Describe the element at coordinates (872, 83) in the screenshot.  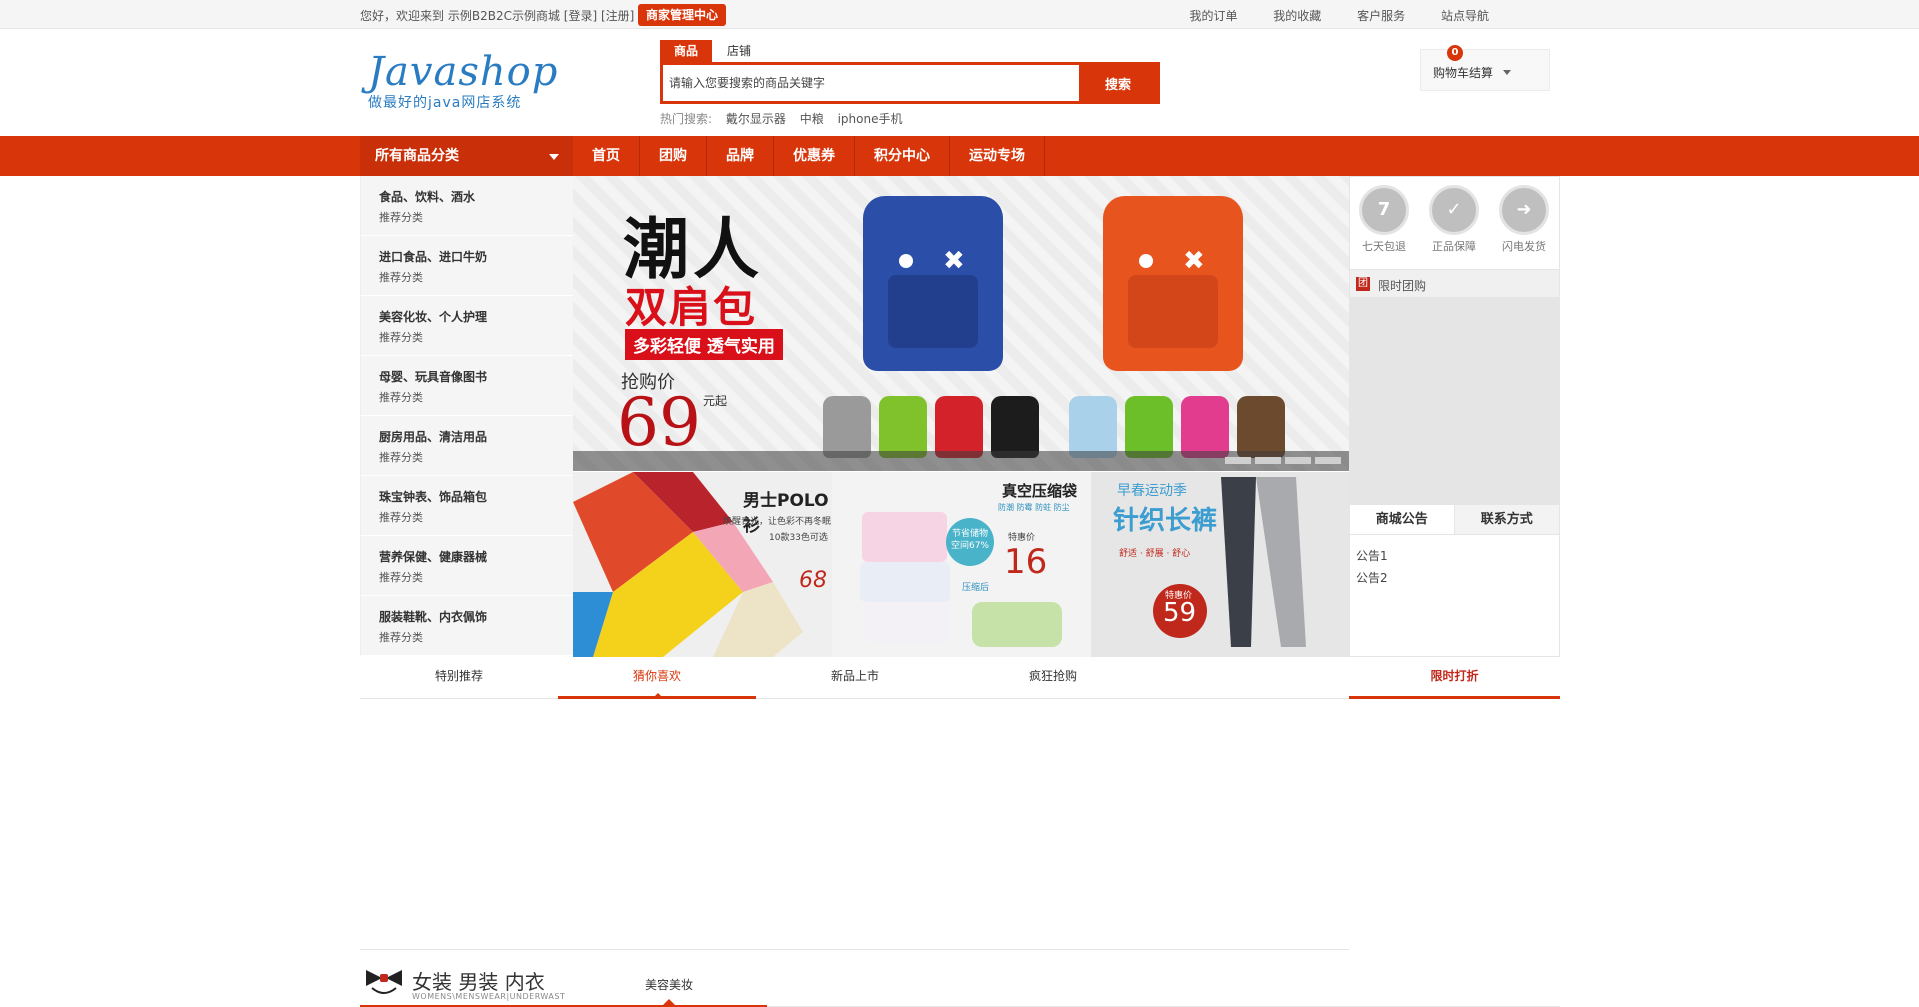
I see `search-input` at that location.